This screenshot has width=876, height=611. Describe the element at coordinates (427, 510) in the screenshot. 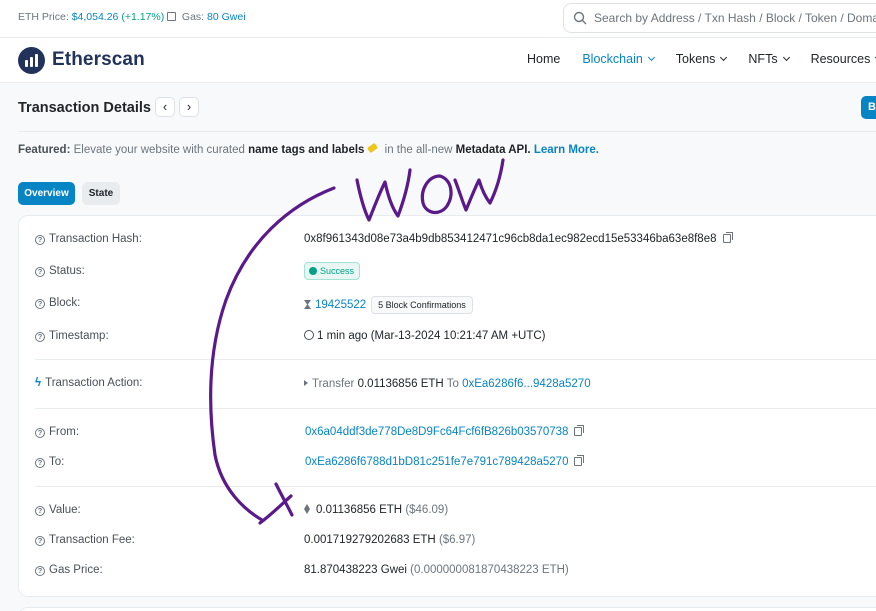

I see `value-usd: ($46.09)` at that location.